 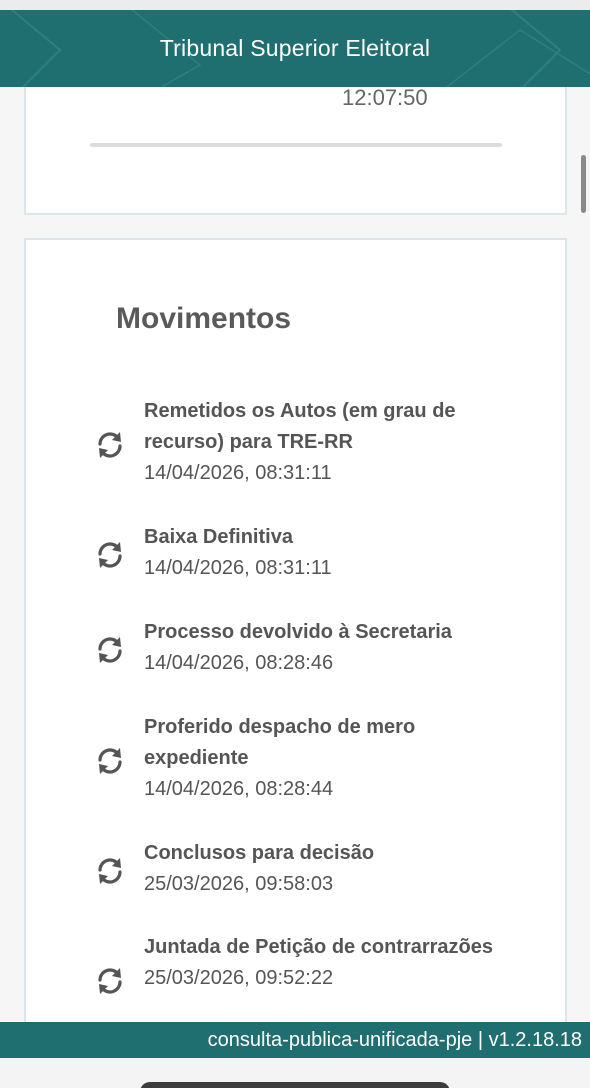 I want to click on section-title: Movimentos, so click(x=204, y=318).